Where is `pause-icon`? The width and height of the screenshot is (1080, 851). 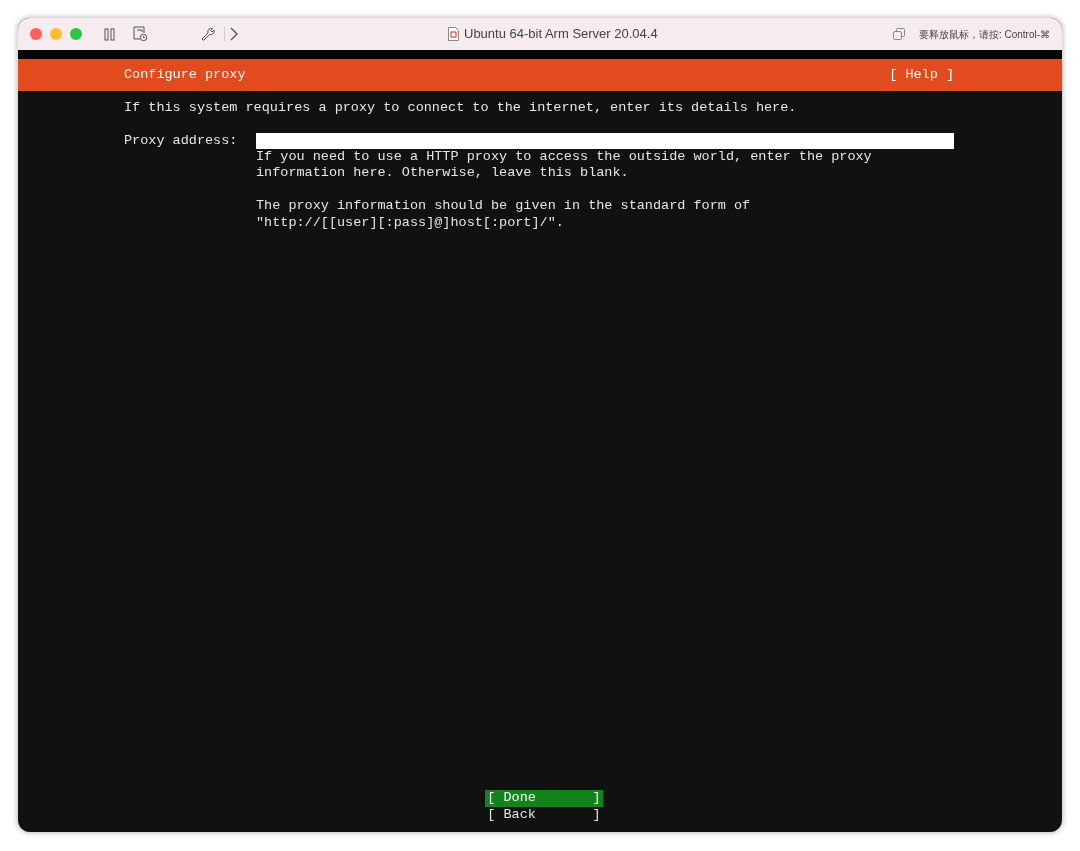
pause-icon is located at coordinates (110, 34).